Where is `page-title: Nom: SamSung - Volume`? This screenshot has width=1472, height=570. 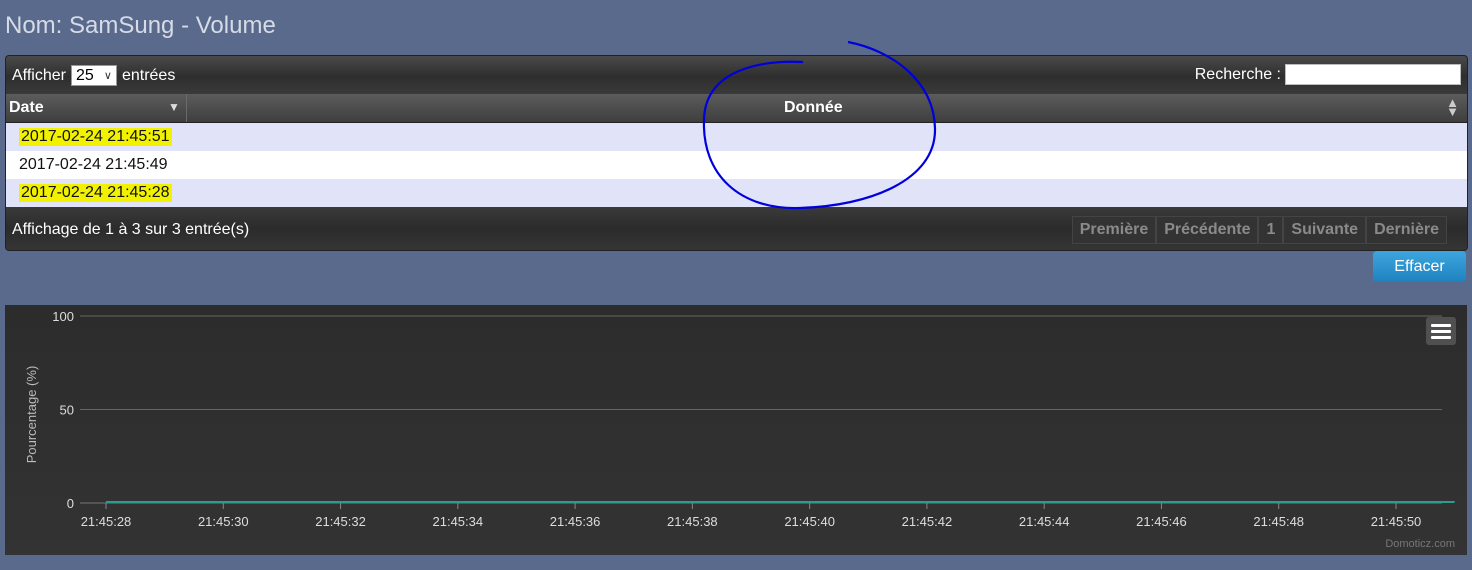 page-title: Nom: SamSung - Volume is located at coordinates (140, 25).